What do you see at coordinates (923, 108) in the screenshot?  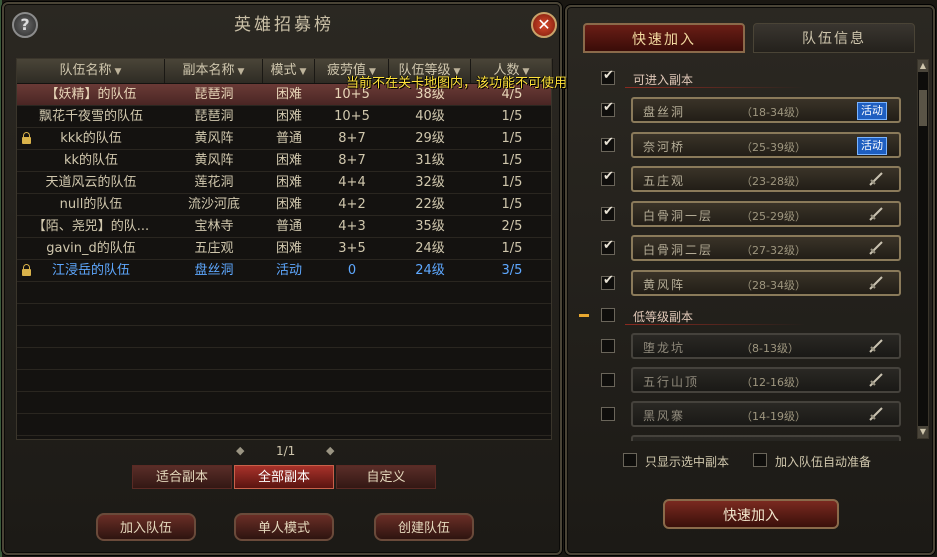 I see `scroll-thumb` at bounding box center [923, 108].